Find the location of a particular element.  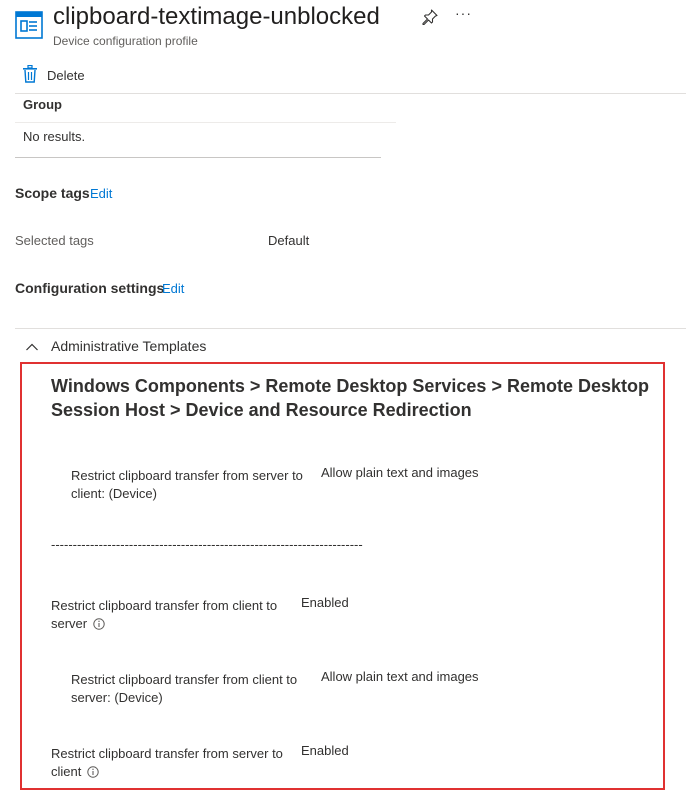

group-table-divider is located at coordinates (205, 122).